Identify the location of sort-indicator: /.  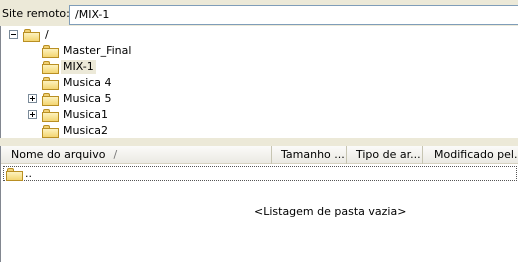
(115, 154).